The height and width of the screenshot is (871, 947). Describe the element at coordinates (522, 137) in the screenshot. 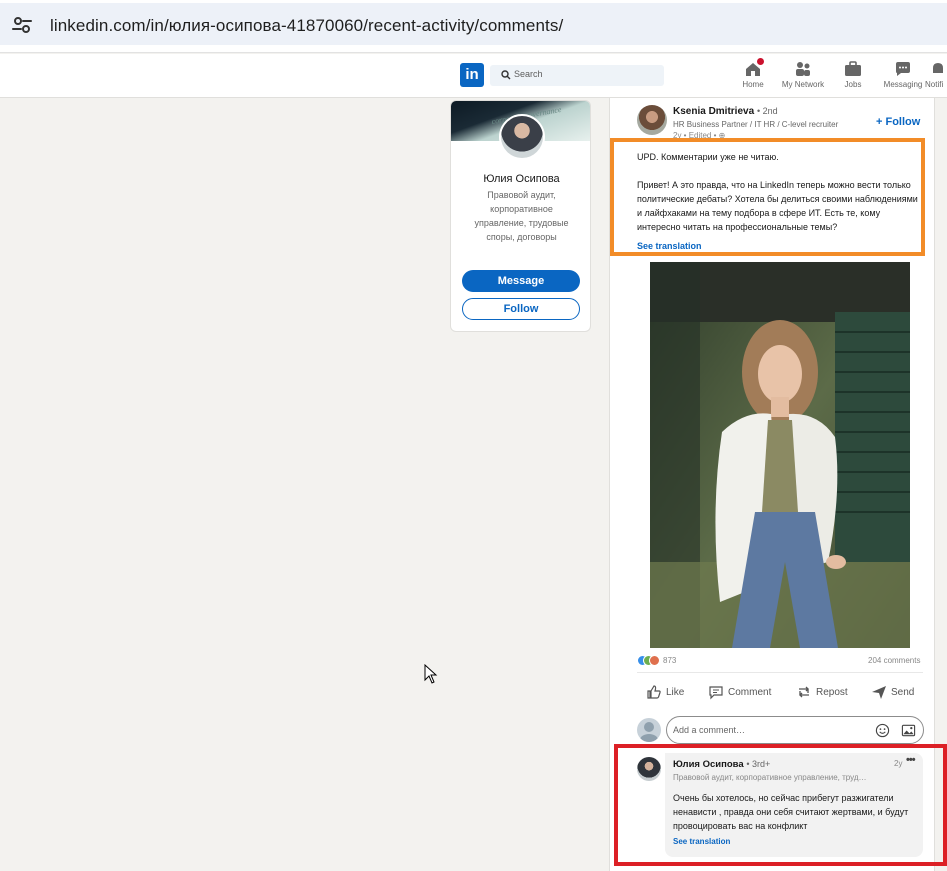

I see `profile-avatar` at that location.